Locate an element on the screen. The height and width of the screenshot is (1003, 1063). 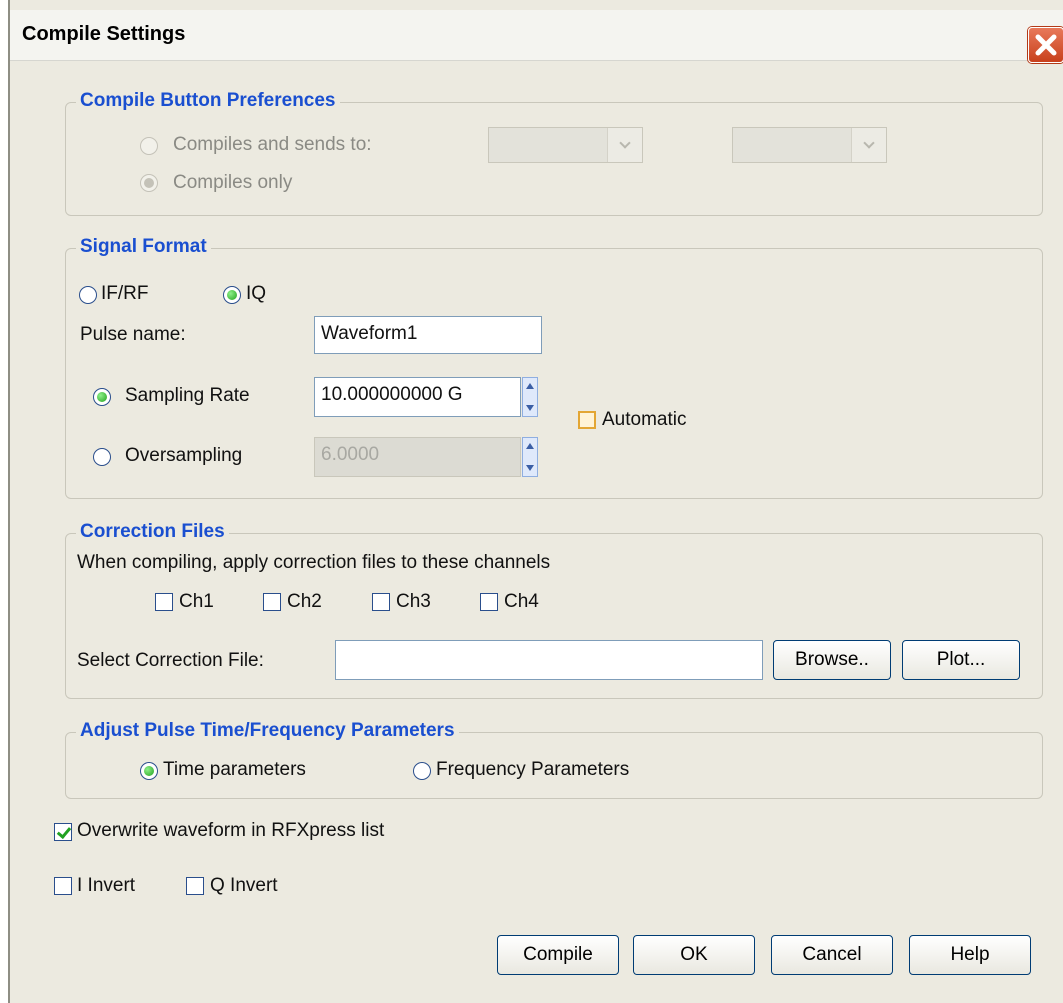
ch1-checkbox is located at coordinates (164, 602).